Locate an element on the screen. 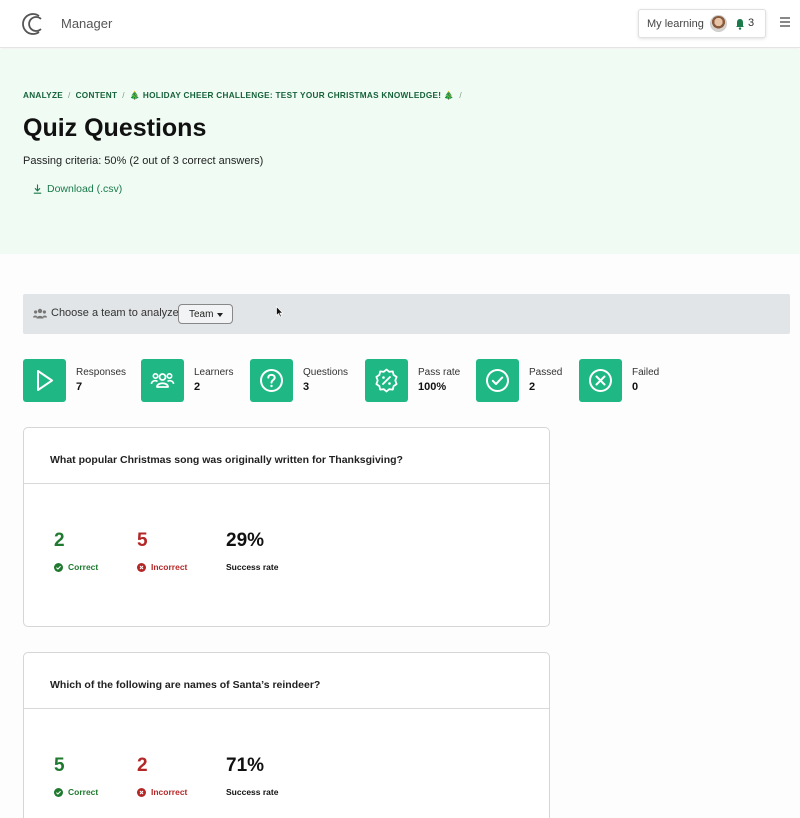  stat-value: 7 is located at coordinates (79, 387).